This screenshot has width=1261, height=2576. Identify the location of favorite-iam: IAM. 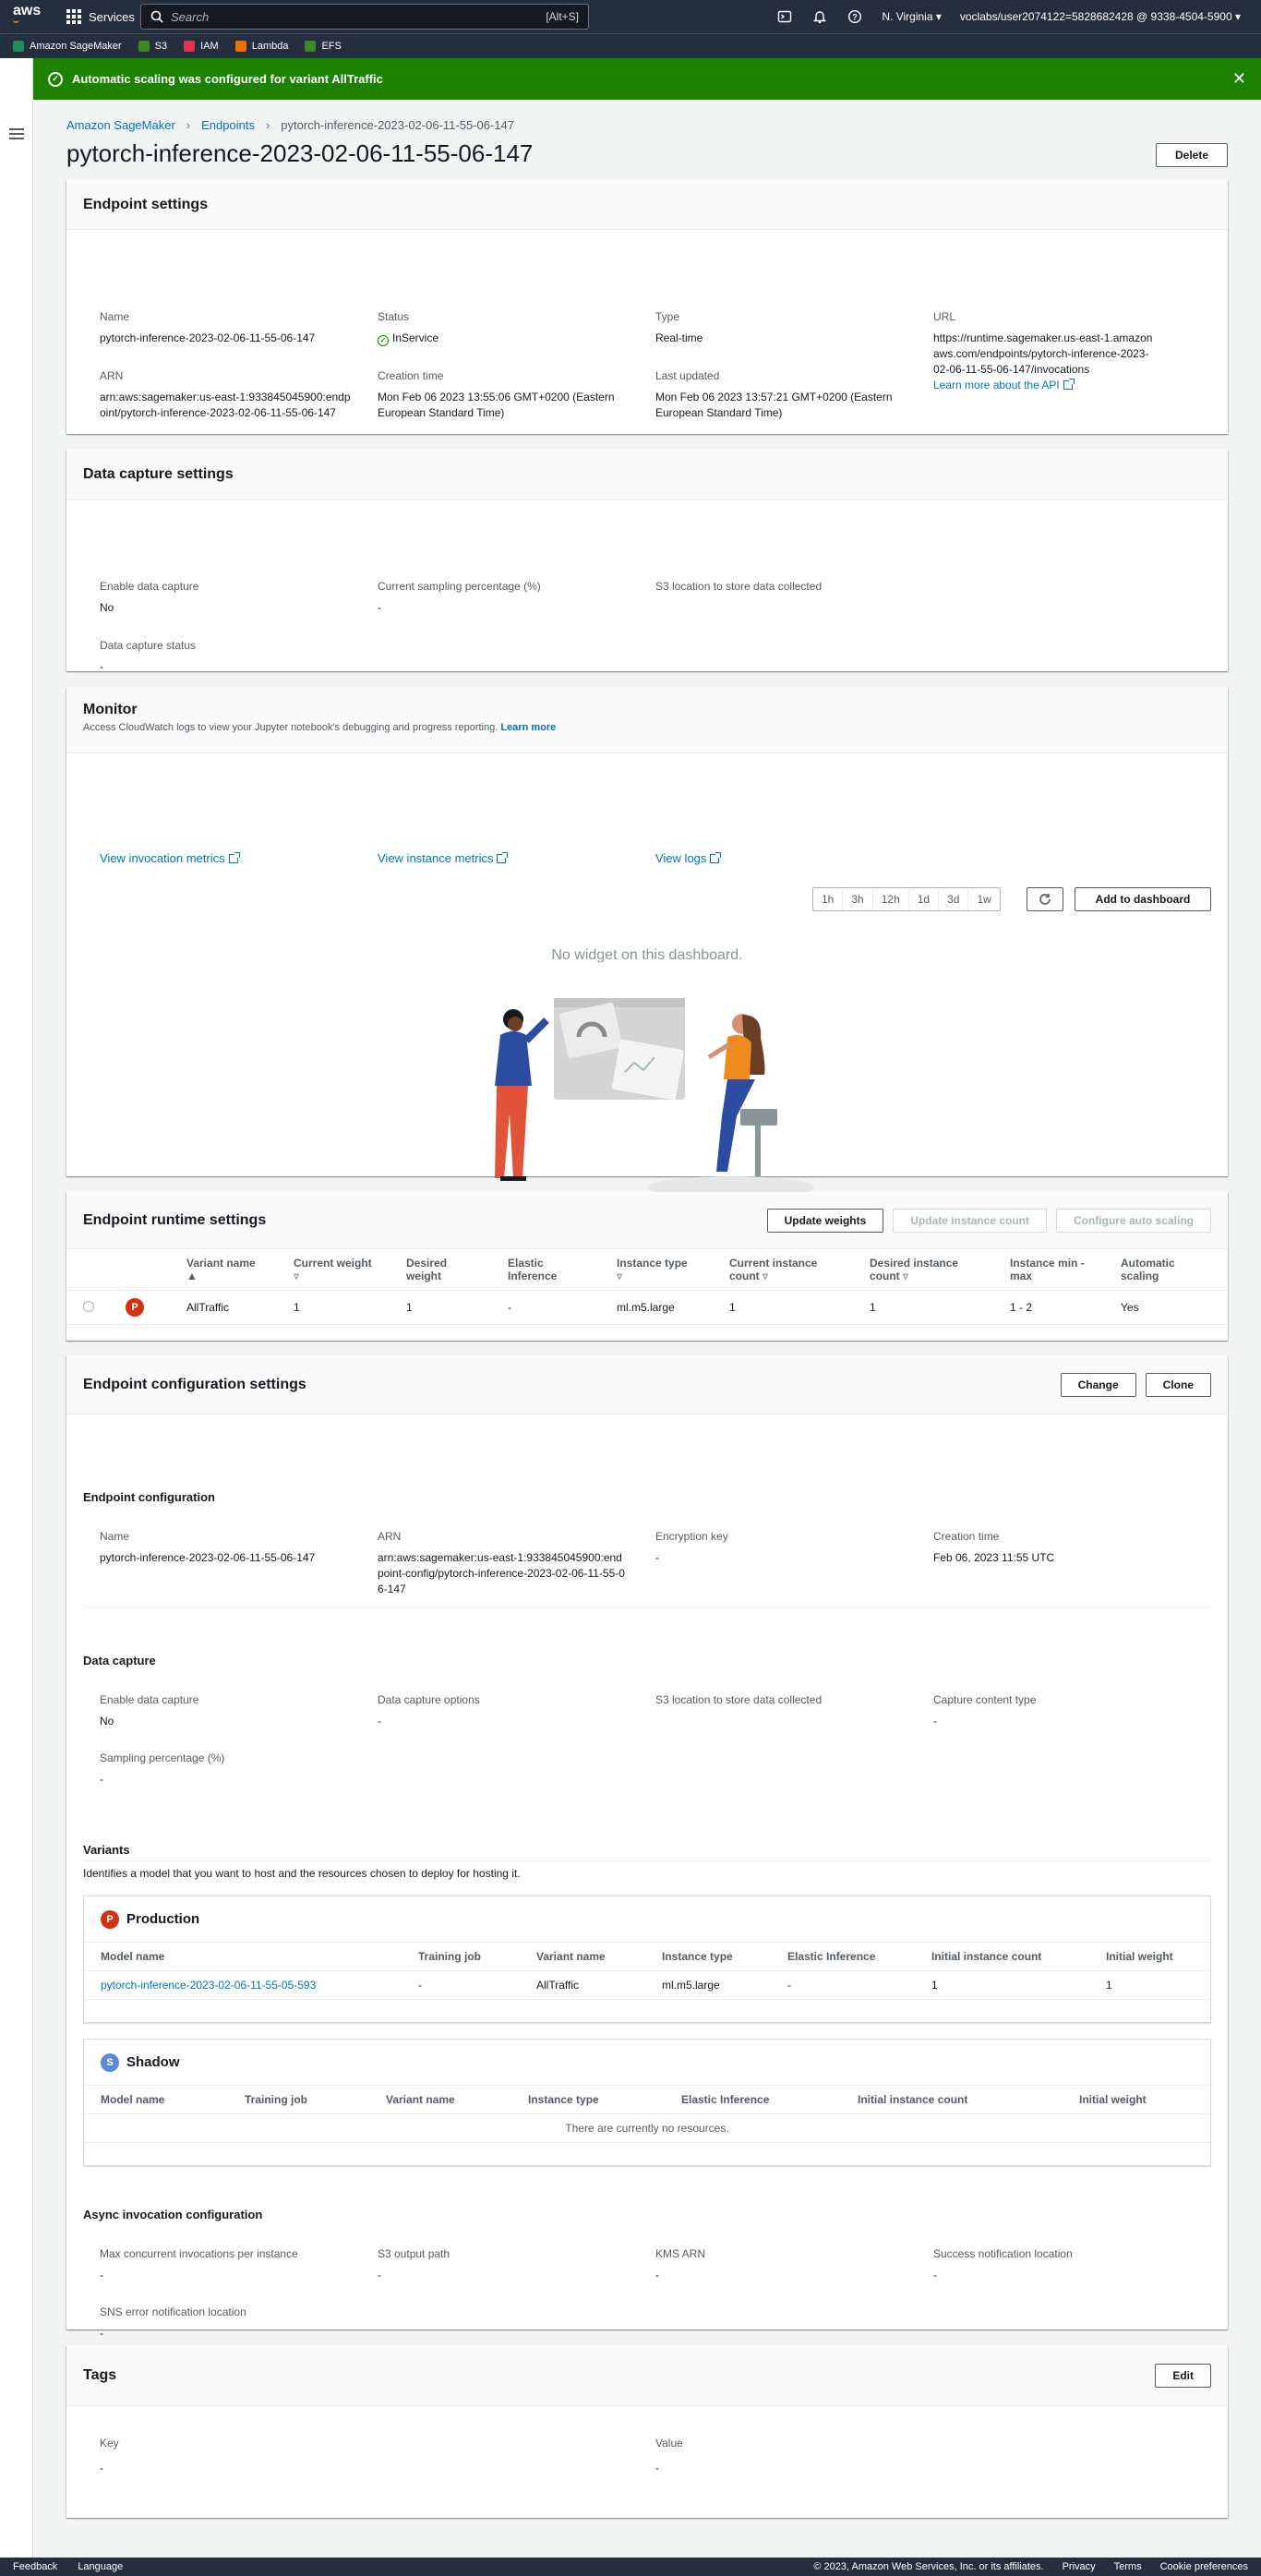
(201, 46).